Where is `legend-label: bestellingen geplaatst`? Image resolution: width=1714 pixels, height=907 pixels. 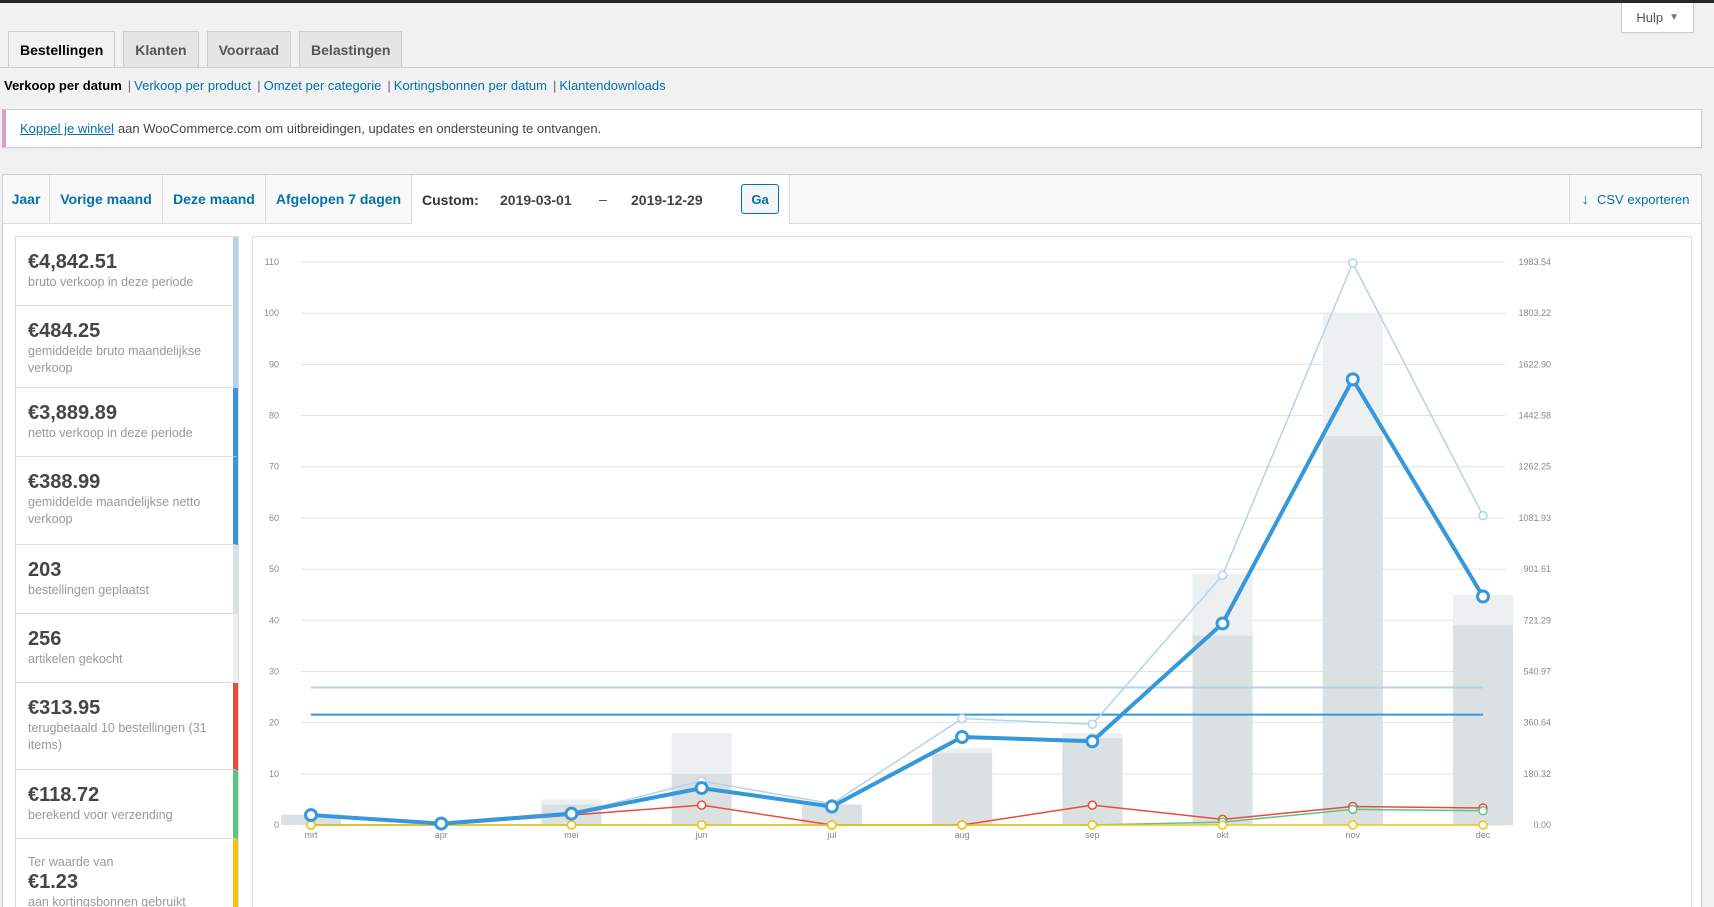 legend-label: bestellingen geplaatst is located at coordinates (88, 590).